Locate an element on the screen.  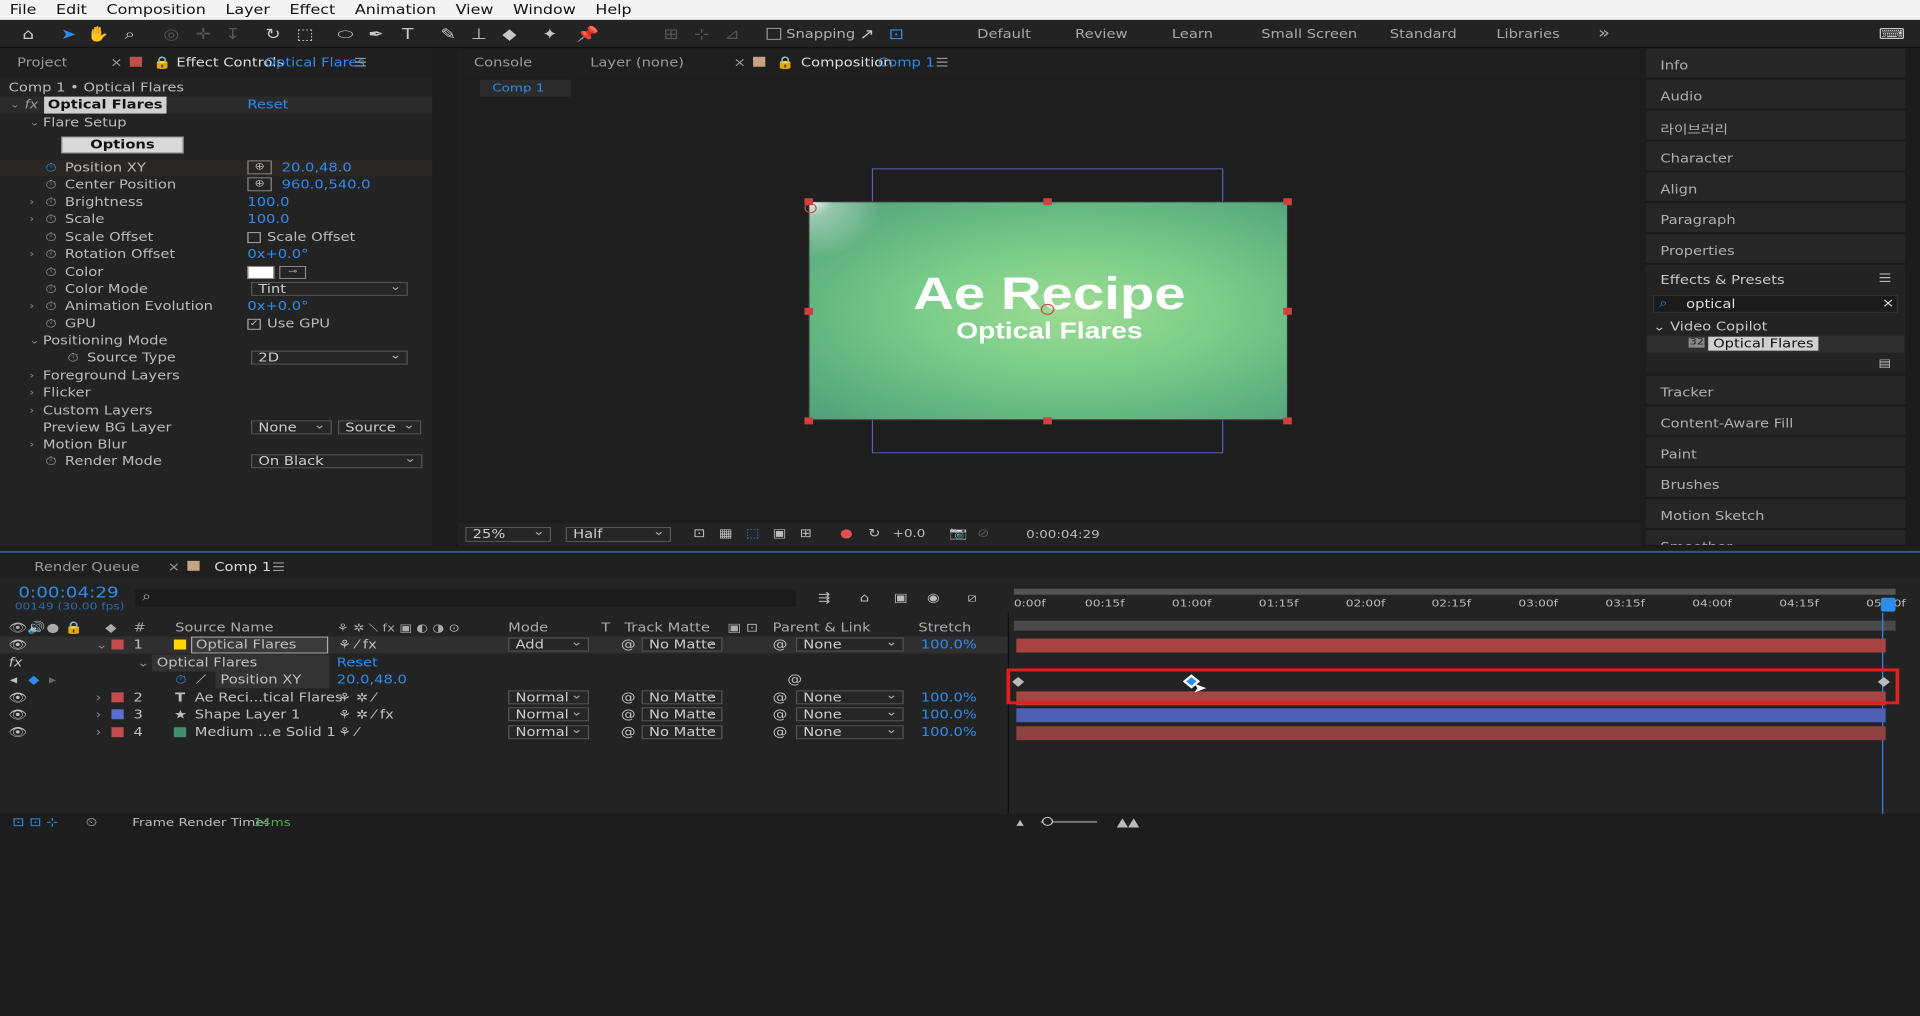
zoom-in-icon: ▲▲ is located at coordinates (1128, 822).